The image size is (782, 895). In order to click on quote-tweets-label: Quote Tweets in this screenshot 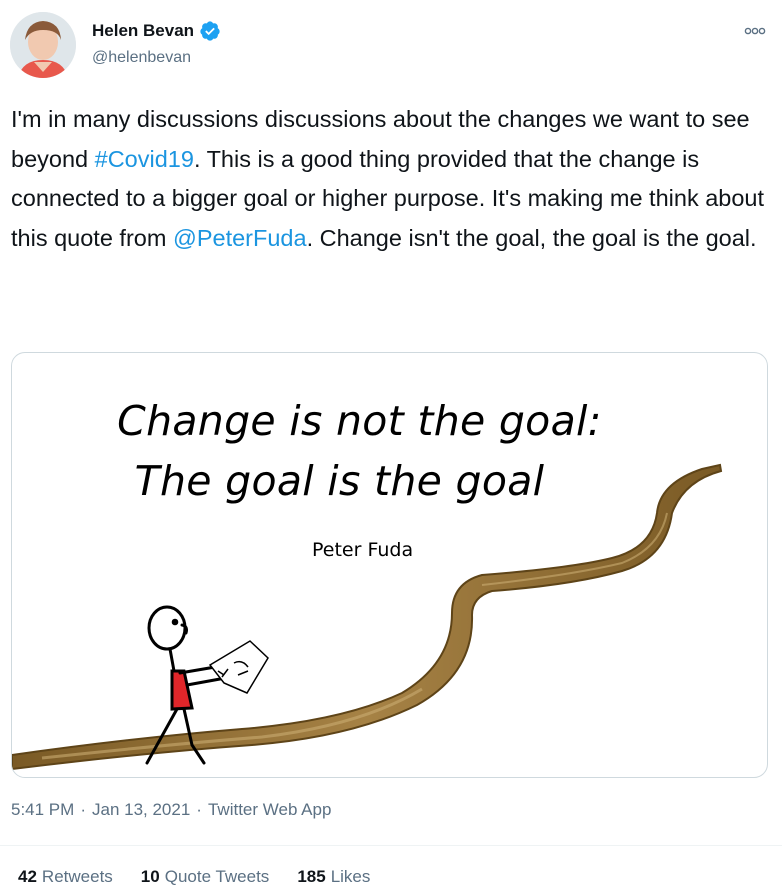, I will do `click(217, 876)`.